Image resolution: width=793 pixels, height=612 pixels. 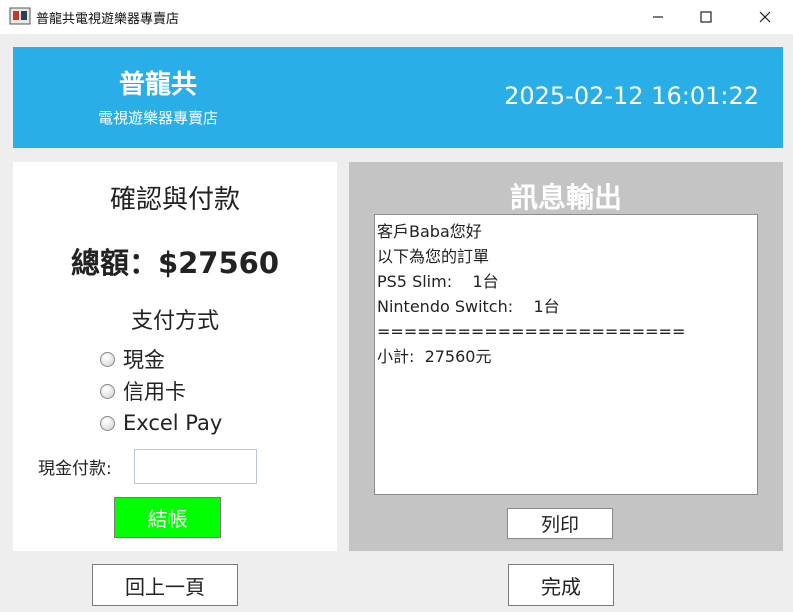 What do you see at coordinates (433, 256) in the screenshot?
I see `message-line: 以下為您的訂單` at bounding box center [433, 256].